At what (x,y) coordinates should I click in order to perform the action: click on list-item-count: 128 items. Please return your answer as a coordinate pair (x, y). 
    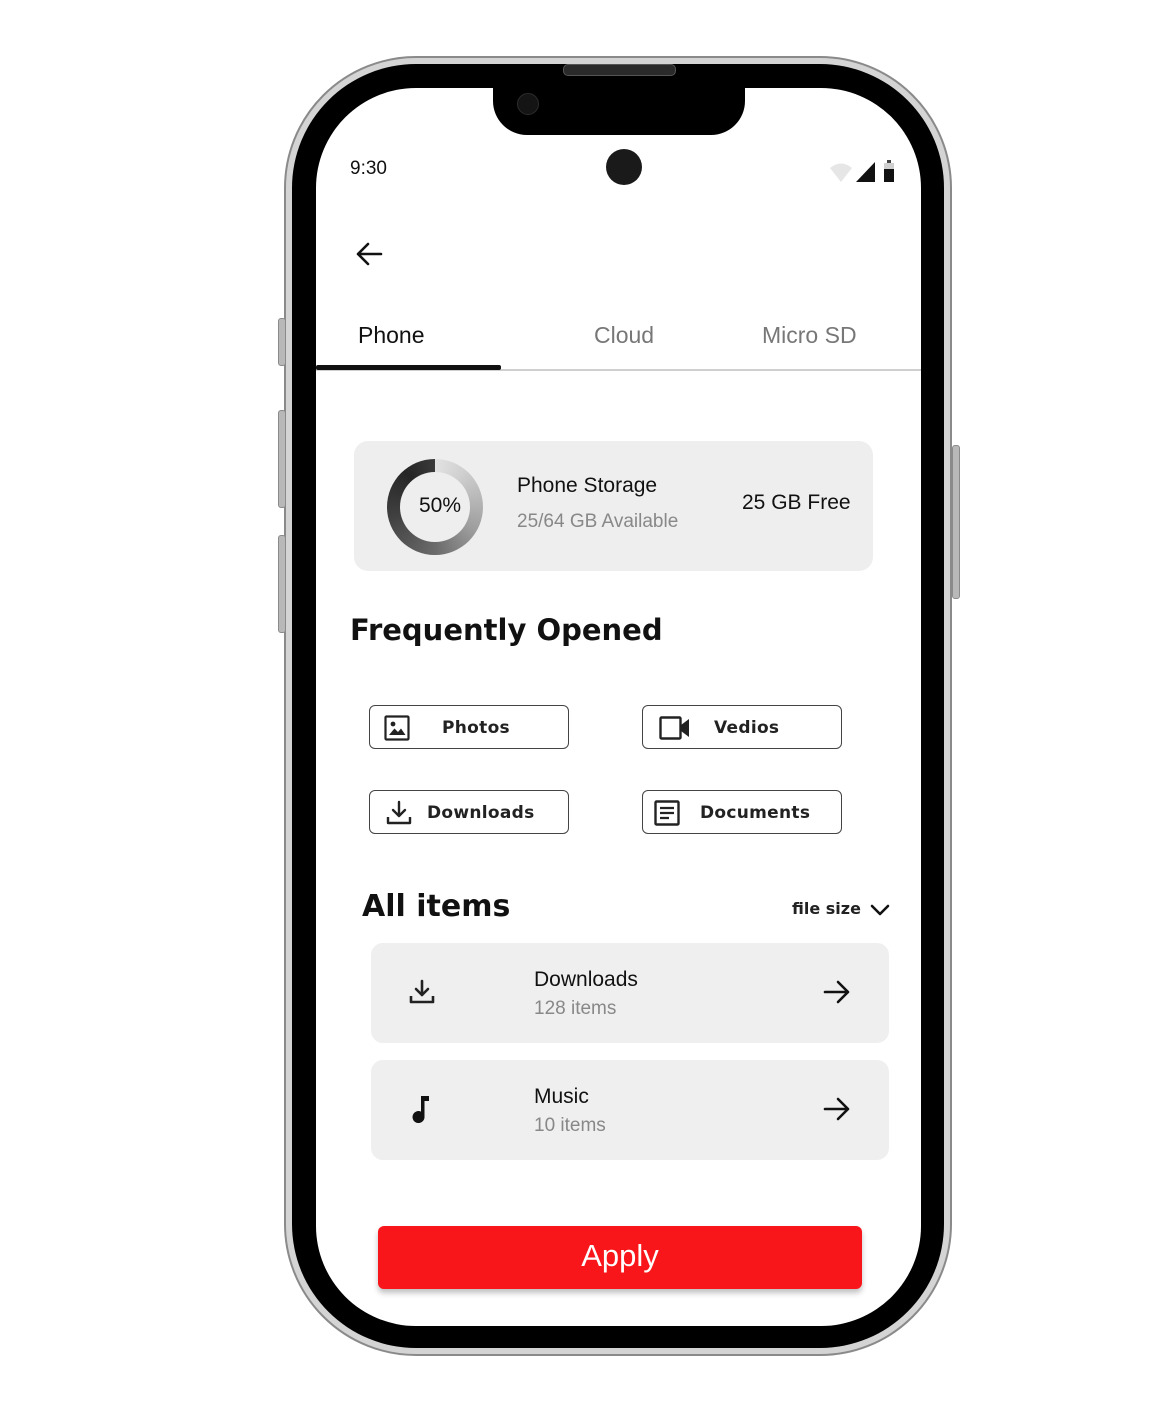
    Looking at the image, I should click on (575, 1008).